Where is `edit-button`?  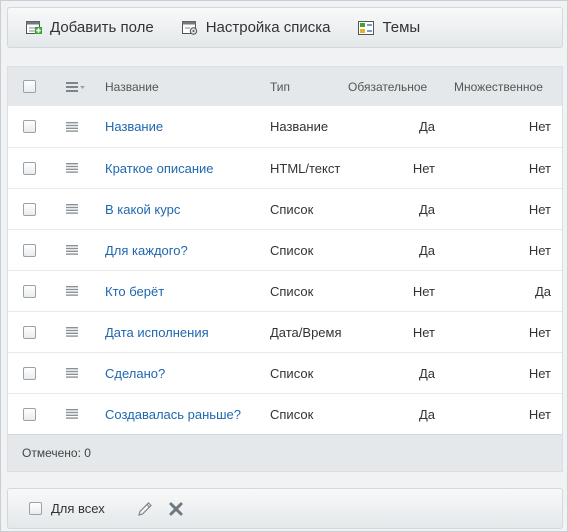 edit-button is located at coordinates (145, 509).